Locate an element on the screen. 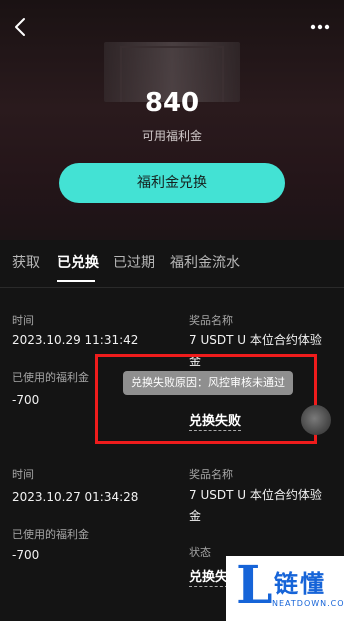 Image resolution: width=344 pixels, height=621 pixels. tab-expired: 已过期 is located at coordinates (134, 262).